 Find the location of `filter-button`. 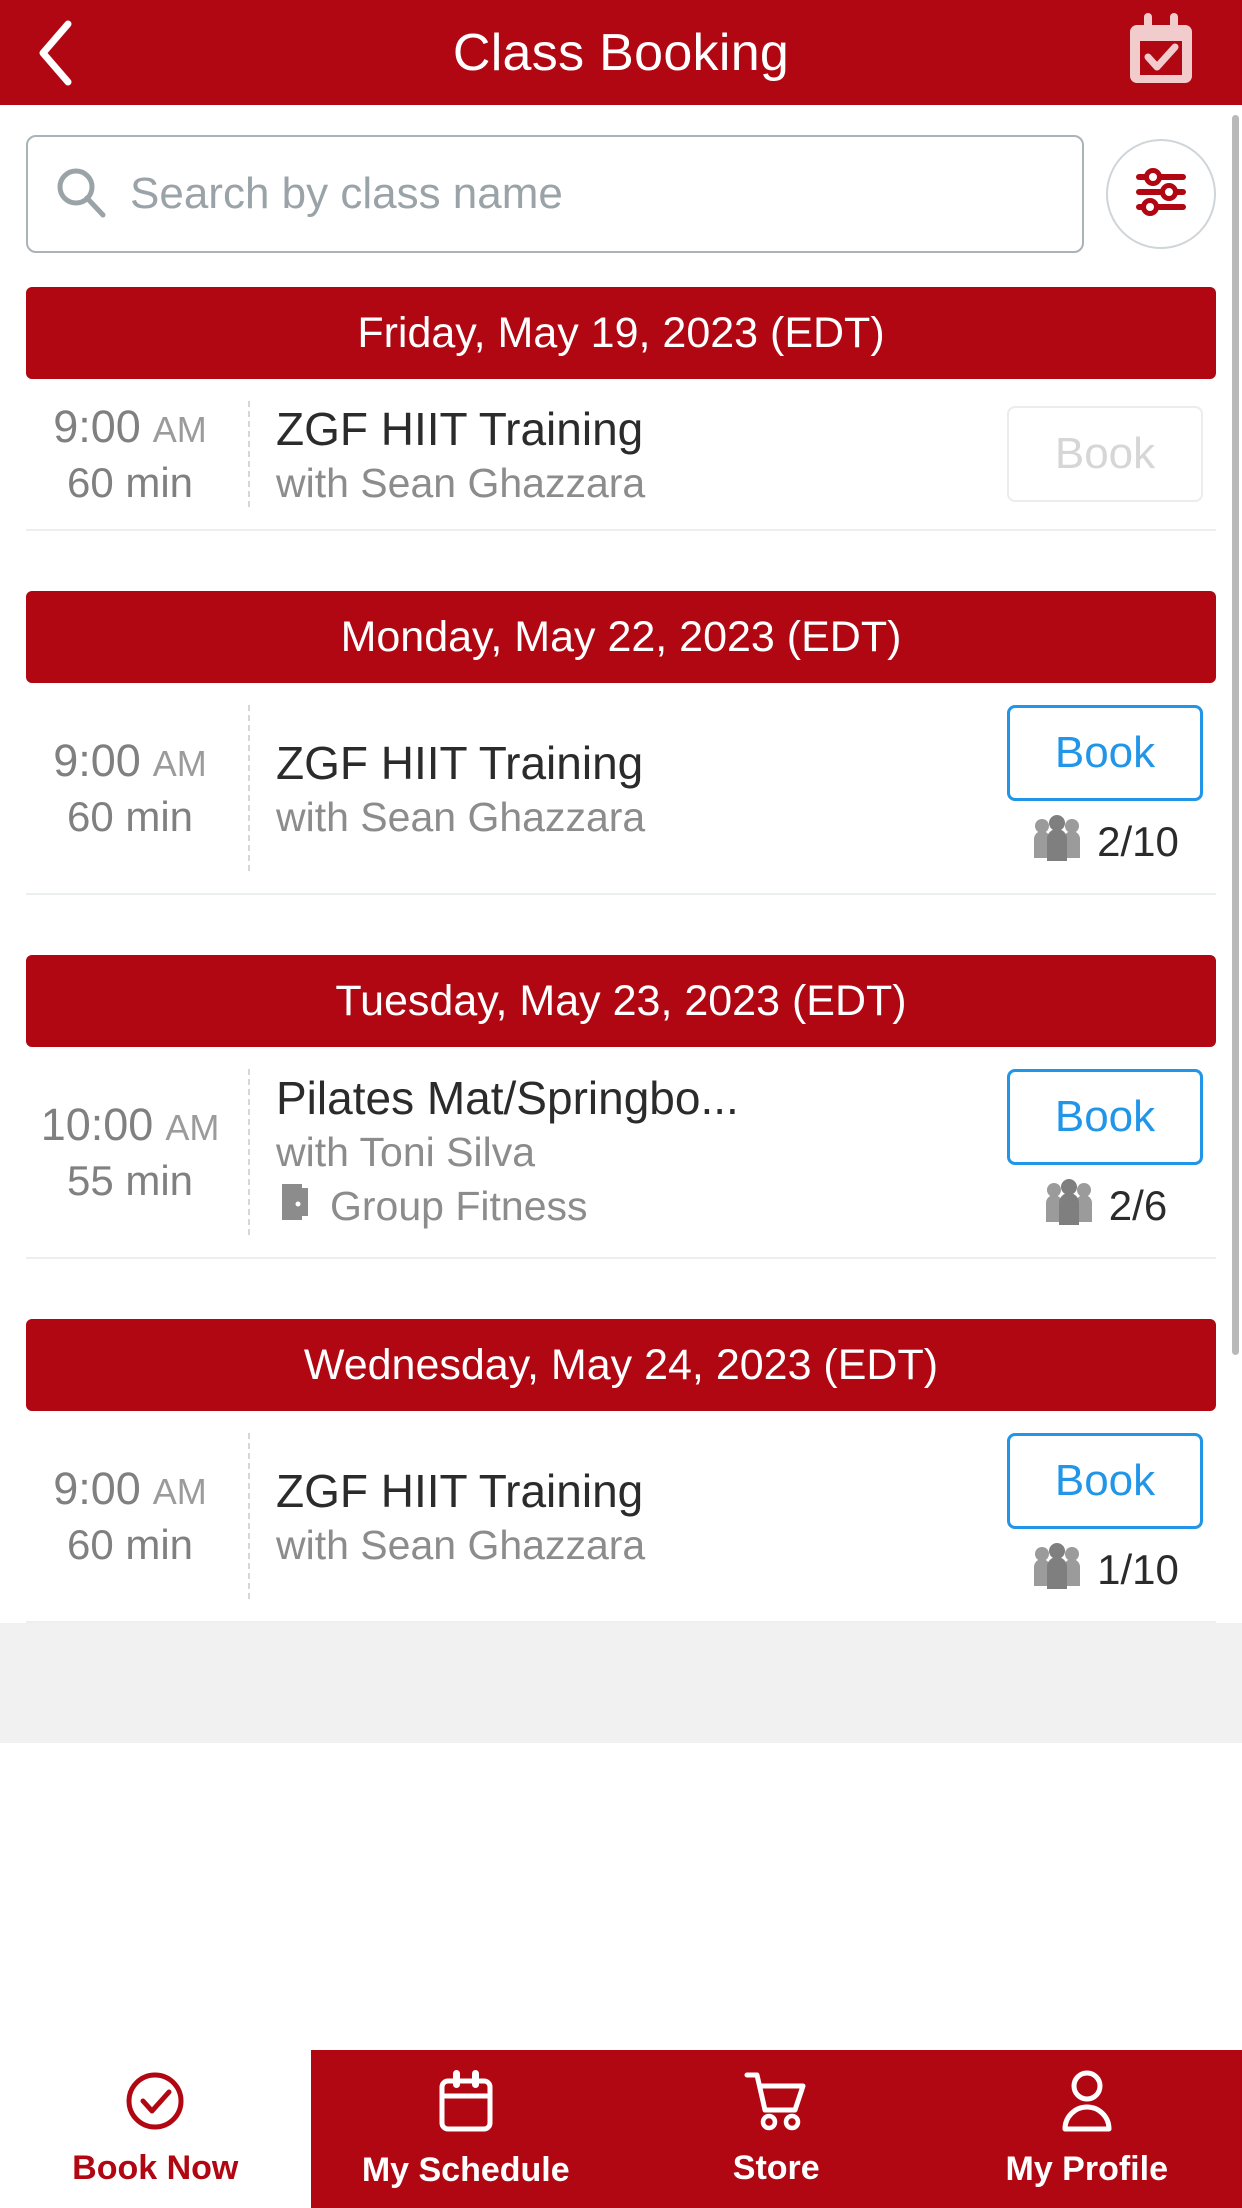

filter-button is located at coordinates (1161, 194).